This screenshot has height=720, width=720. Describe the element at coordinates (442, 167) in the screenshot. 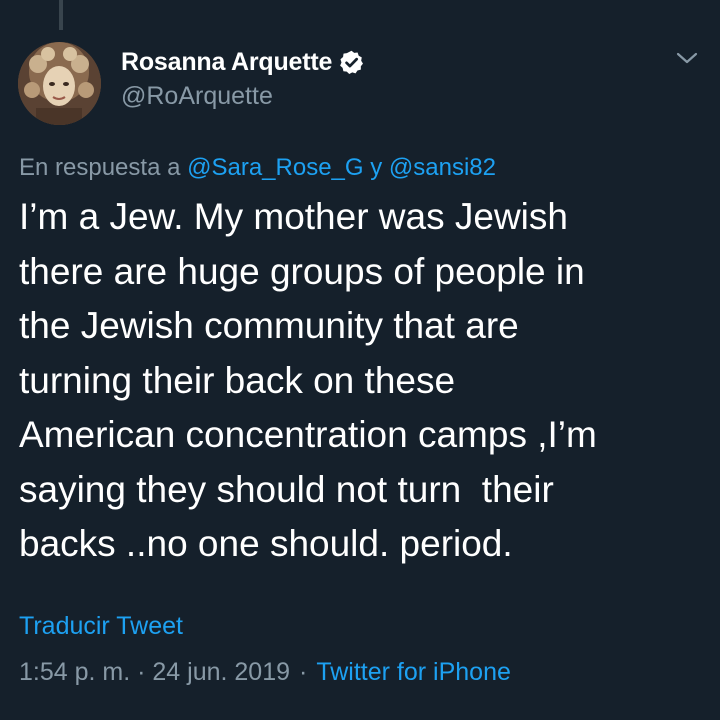

I see `reply-mention-link: @sansi82` at that location.